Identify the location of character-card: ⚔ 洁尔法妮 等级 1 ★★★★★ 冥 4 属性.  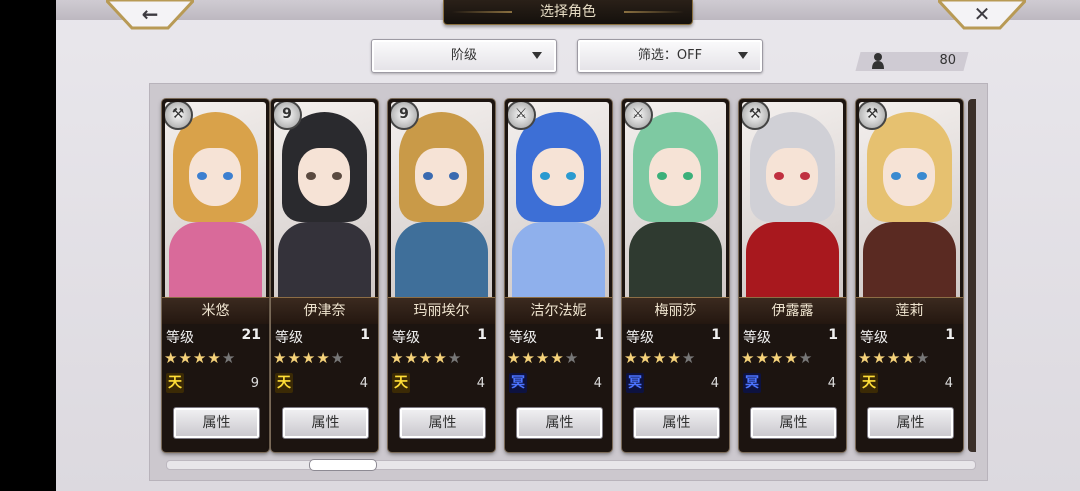
(558, 275).